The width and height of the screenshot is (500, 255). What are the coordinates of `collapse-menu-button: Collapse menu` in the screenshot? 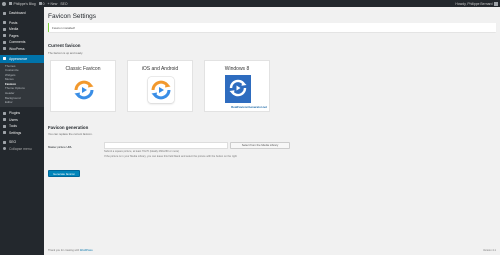 It's located at (22, 148).